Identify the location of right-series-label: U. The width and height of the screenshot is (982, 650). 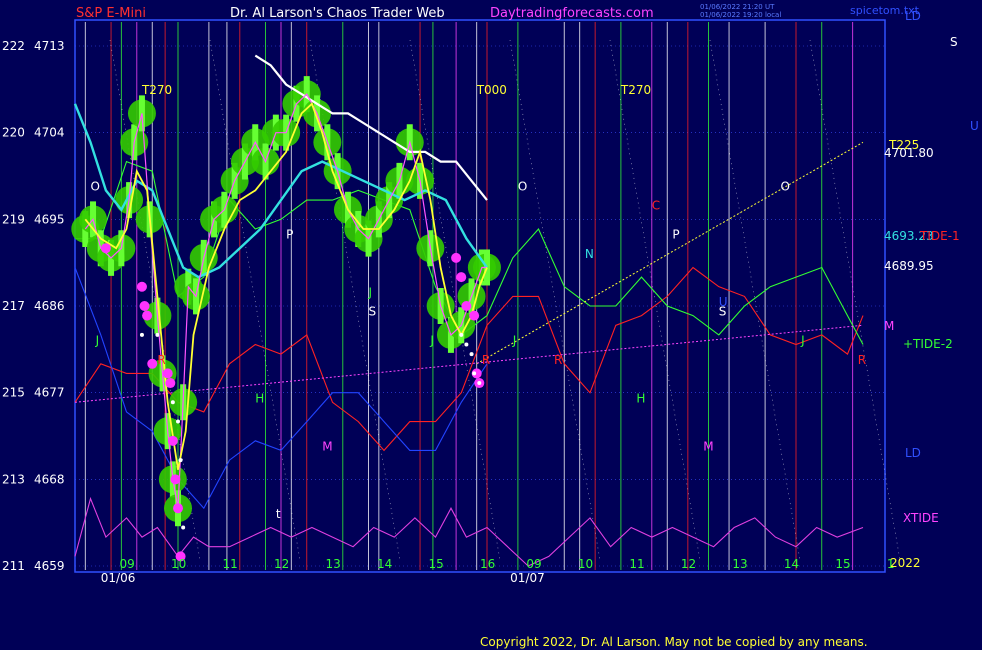
(974, 126).